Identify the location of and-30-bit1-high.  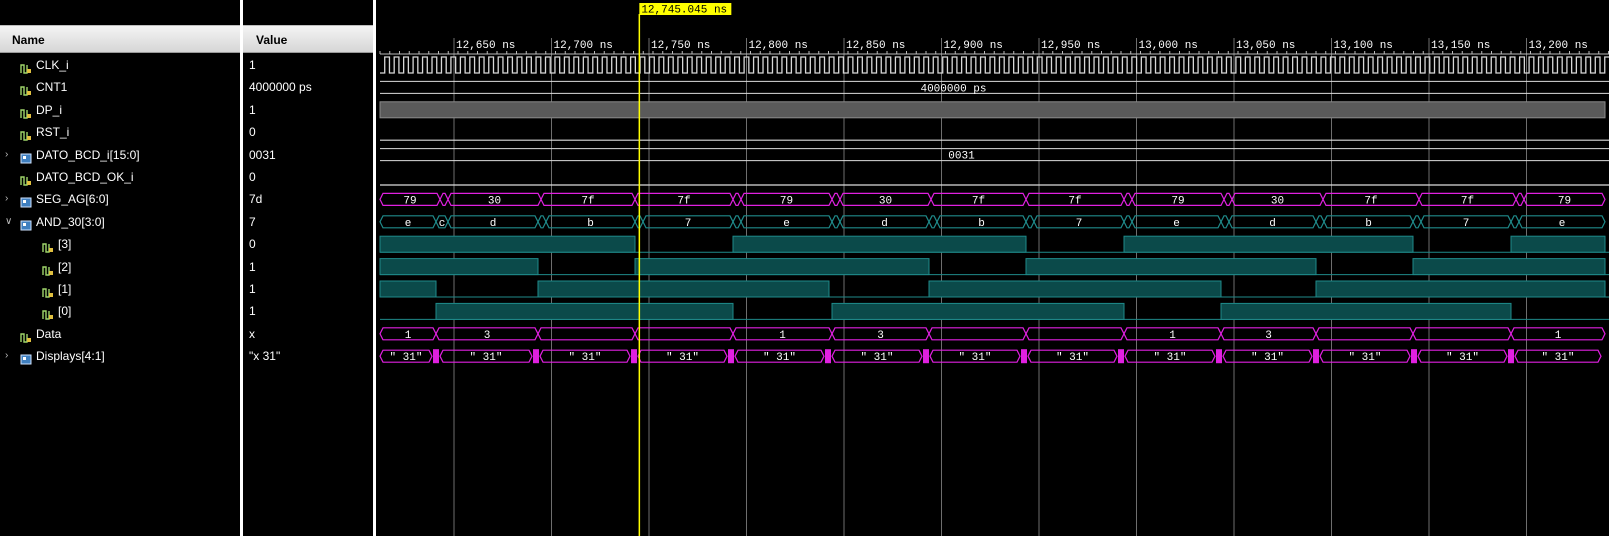
(683, 289).